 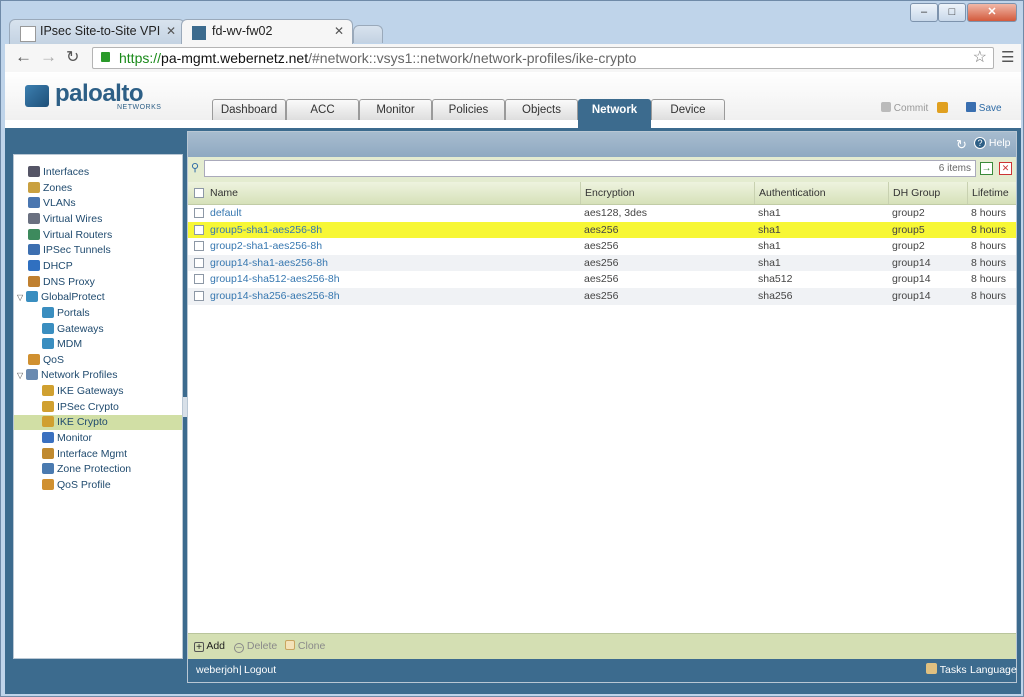 What do you see at coordinates (393, 213) in the screenshot?
I see `cell-name: default` at bounding box center [393, 213].